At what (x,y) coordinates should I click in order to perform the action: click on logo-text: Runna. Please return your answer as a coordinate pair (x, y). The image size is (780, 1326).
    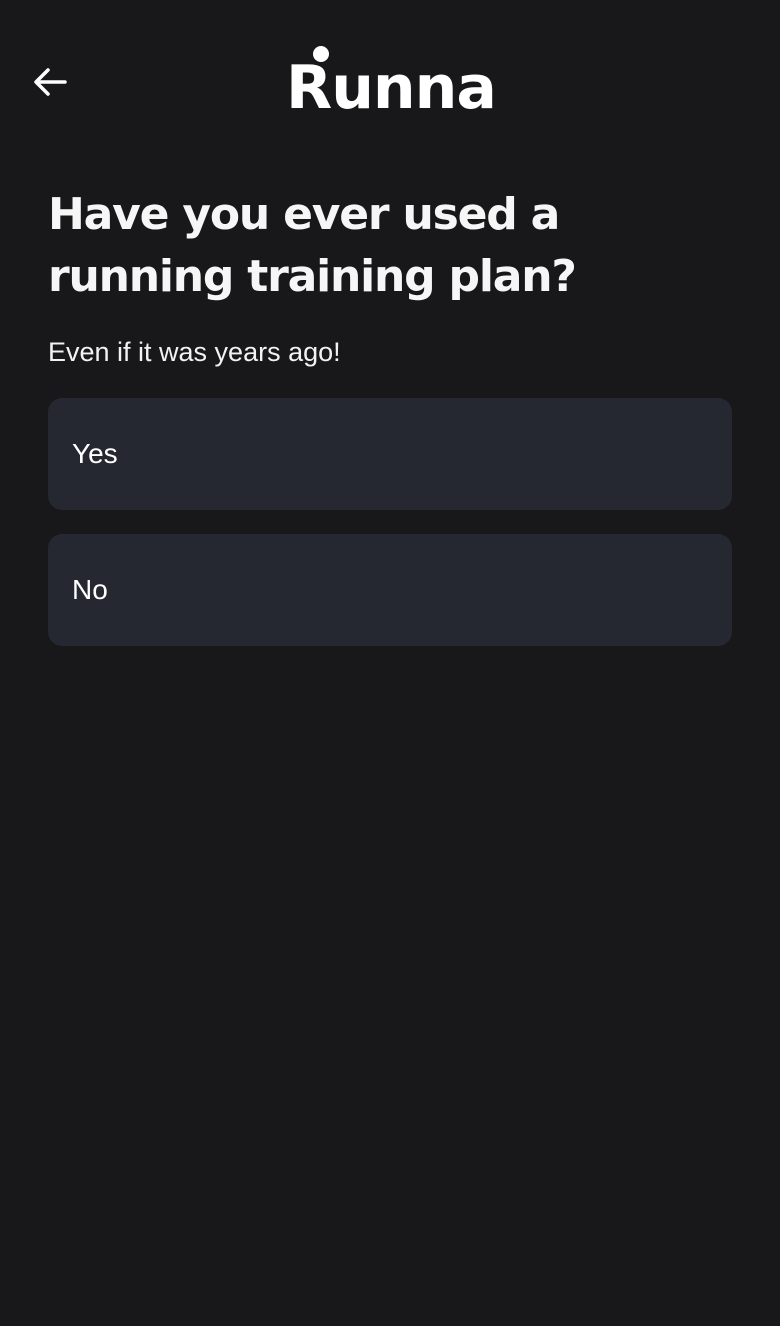
    Looking at the image, I should click on (391, 84).